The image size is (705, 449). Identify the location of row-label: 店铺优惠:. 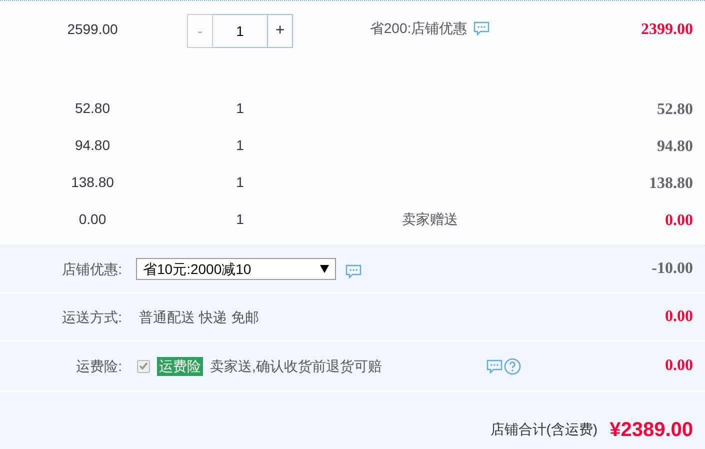
(91, 269).